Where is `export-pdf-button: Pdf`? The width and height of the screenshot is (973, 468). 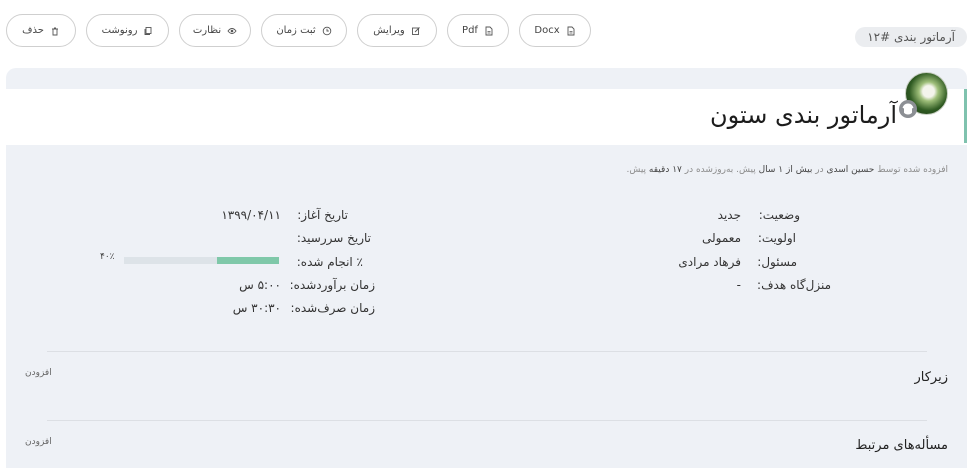
export-pdf-button: Pdf is located at coordinates (478, 30).